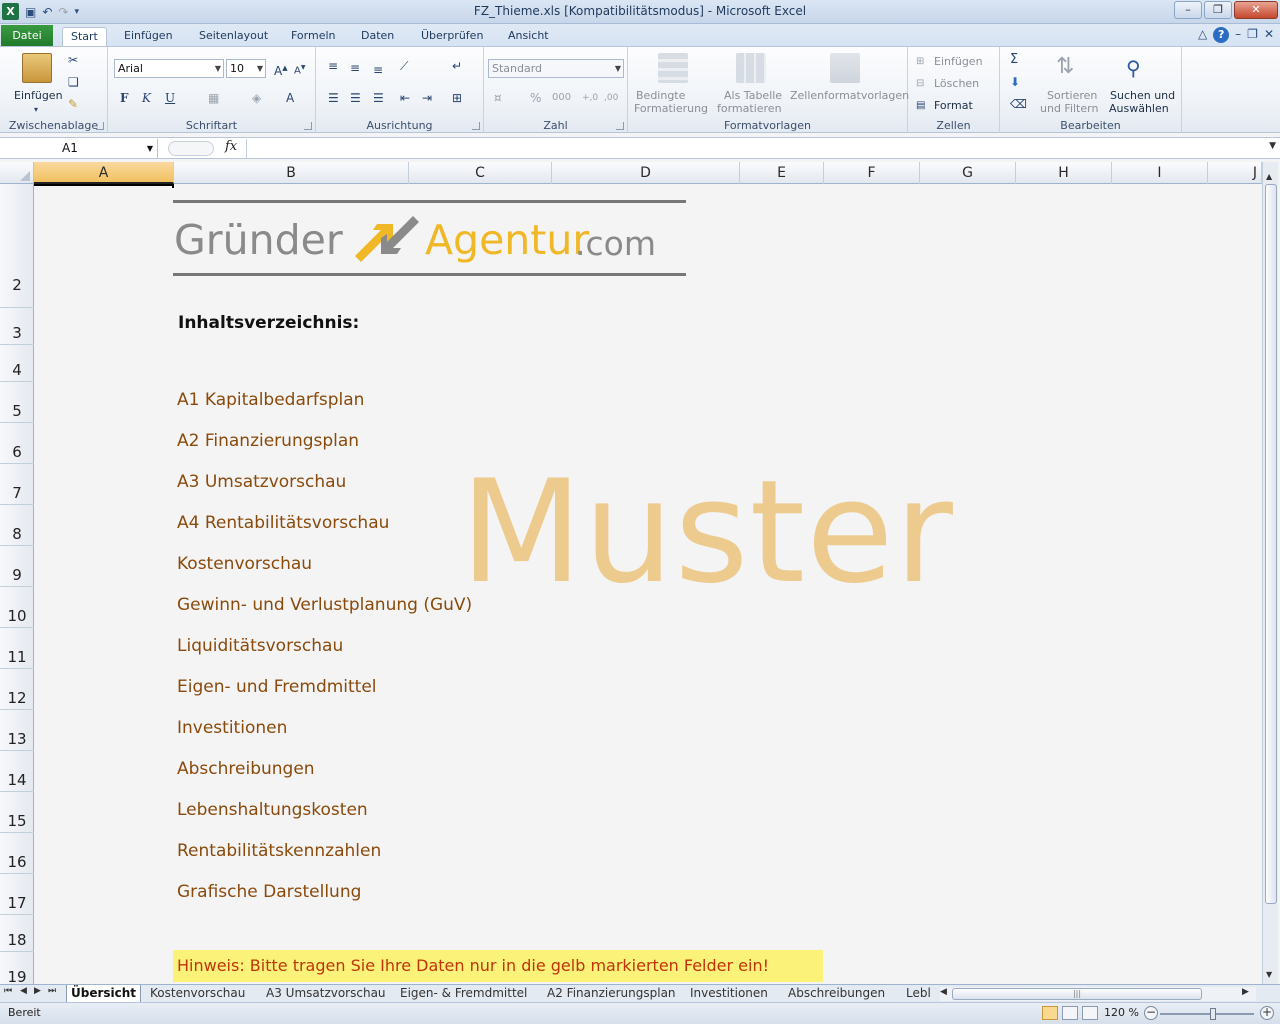 This screenshot has height=1024, width=1280. What do you see at coordinates (80, 148) in the screenshot?
I see `name-box: A1 ▼` at bounding box center [80, 148].